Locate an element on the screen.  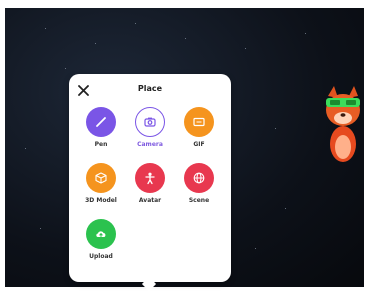
camera-label: Camera is located at coordinates (150, 144).